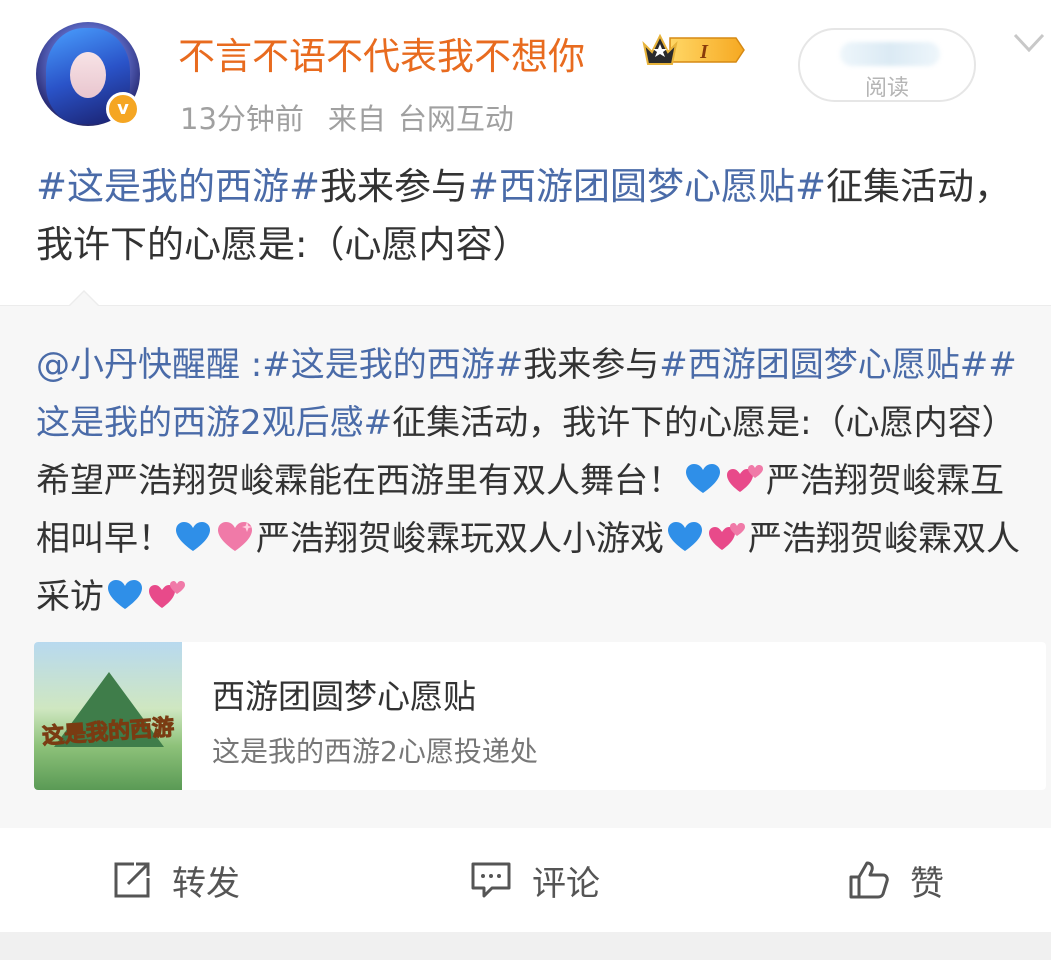 This screenshot has width=1051, height=960. I want to click on mention-link: @小丹快醒醒, so click(138, 365).